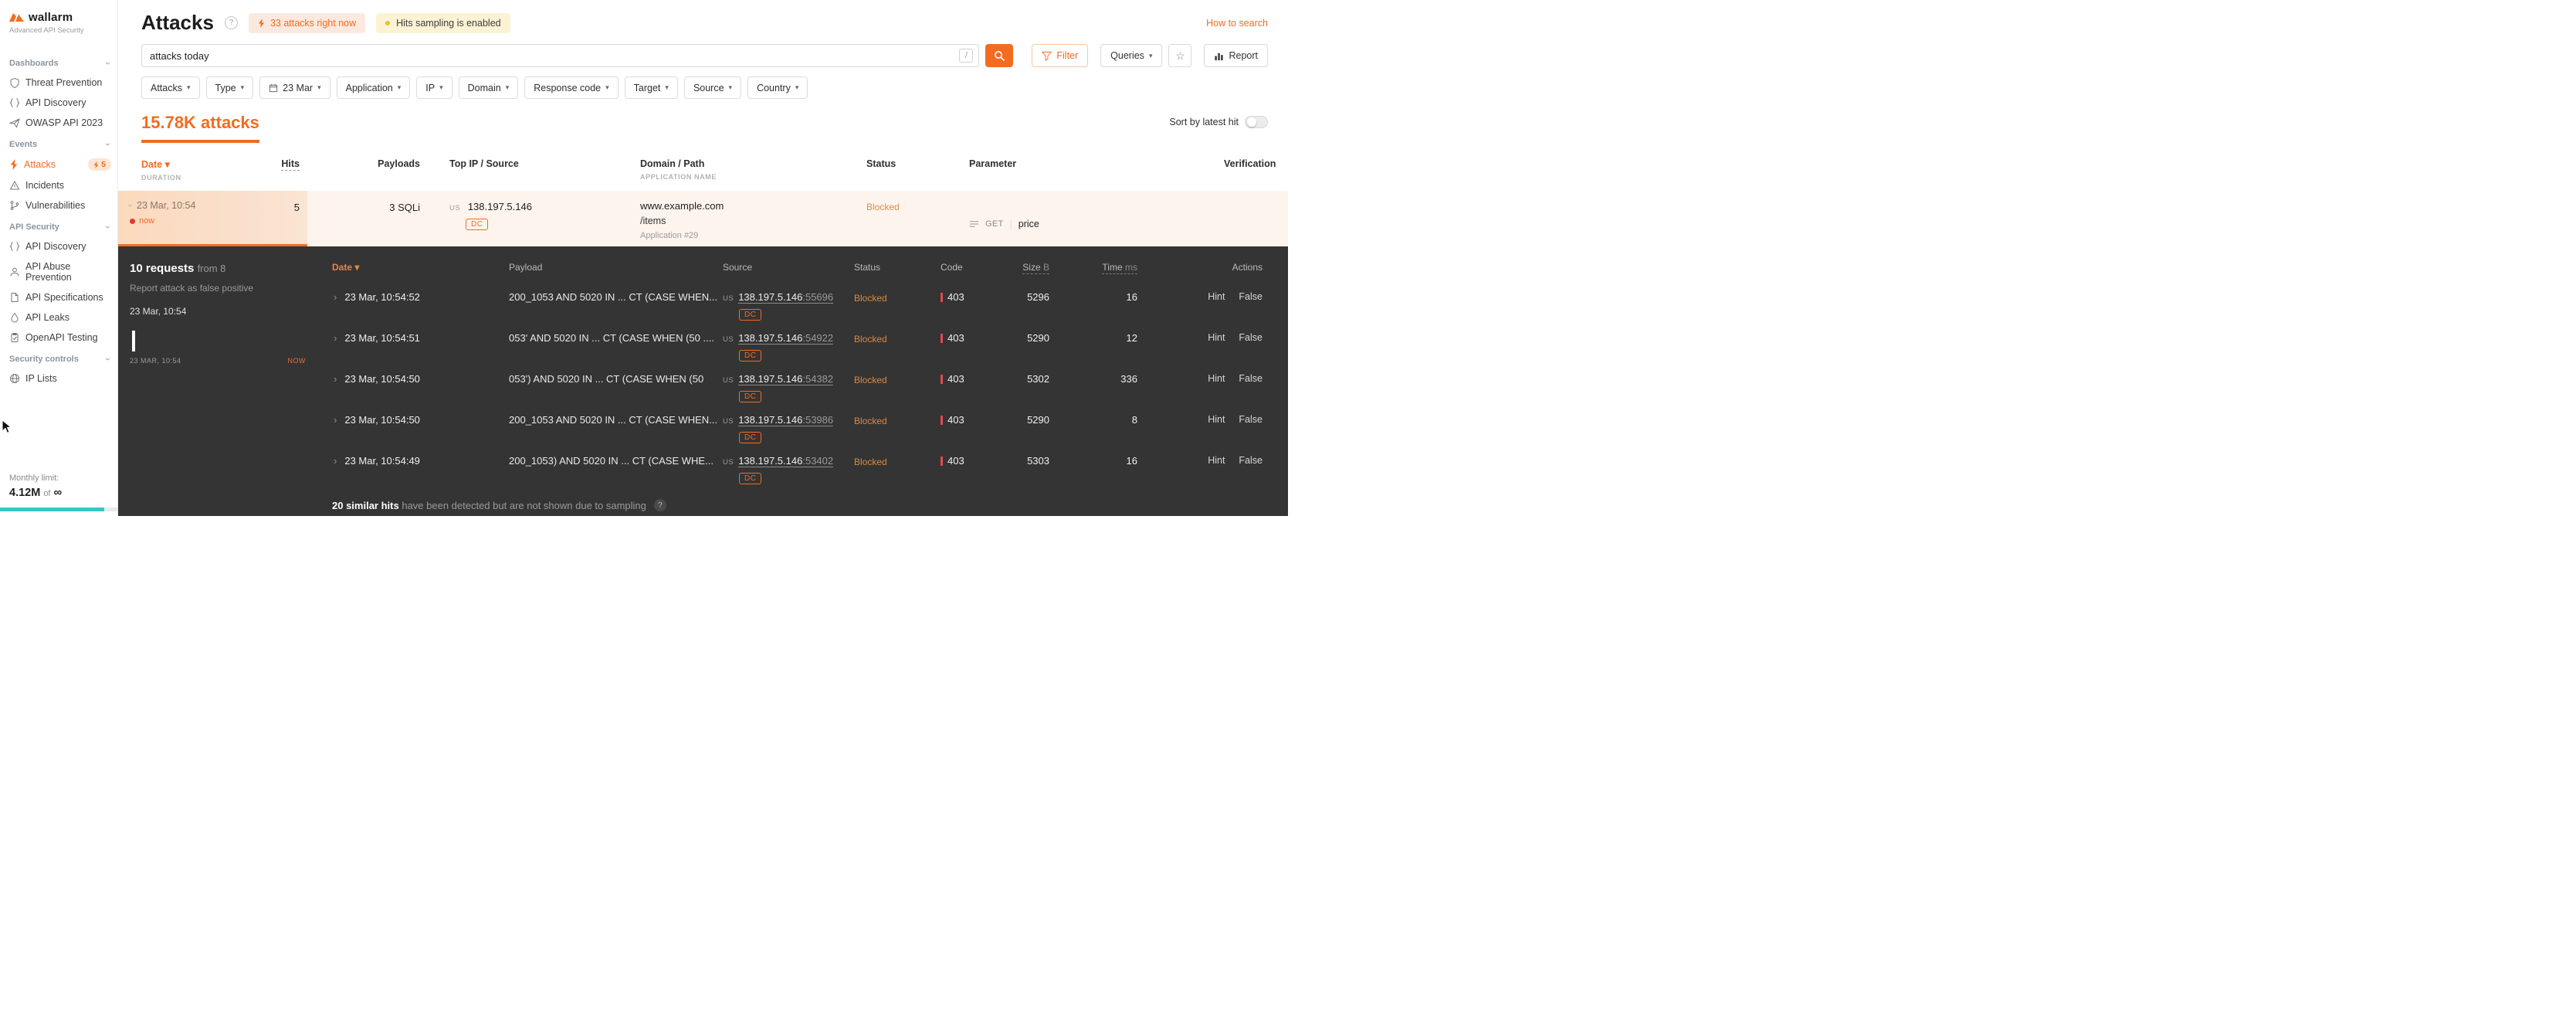 This screenshot has height=1032, width=2576. I want to click on sidebar-item-attacks: Attacks 5, so click(63, 164).